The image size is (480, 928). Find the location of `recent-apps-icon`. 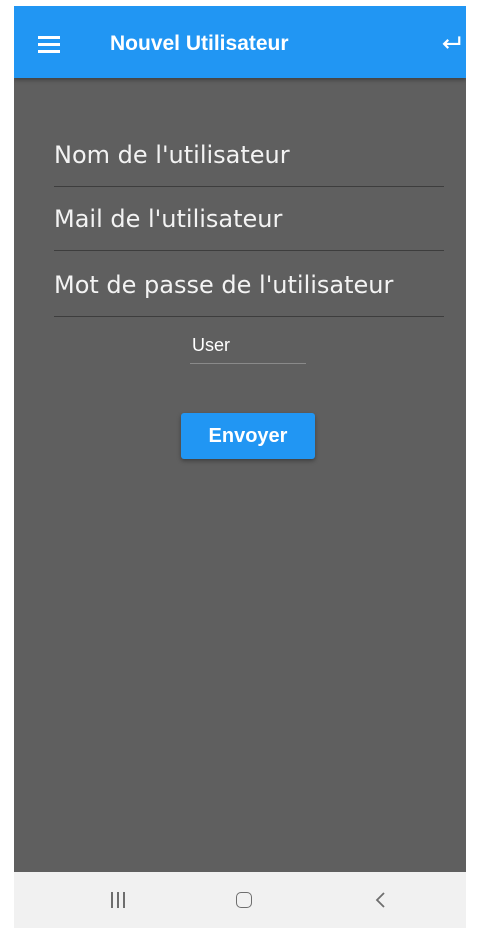

recent-apps-icon is located at coordinates (118, 900).